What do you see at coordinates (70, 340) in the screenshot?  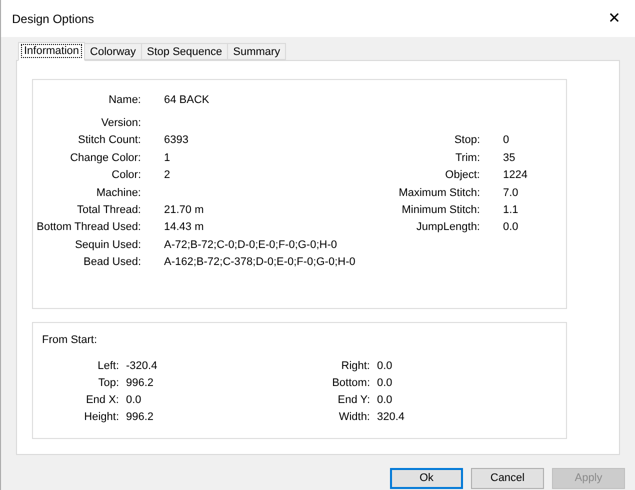 I see `section-title: From Start:` at bounding box center [70, 340].